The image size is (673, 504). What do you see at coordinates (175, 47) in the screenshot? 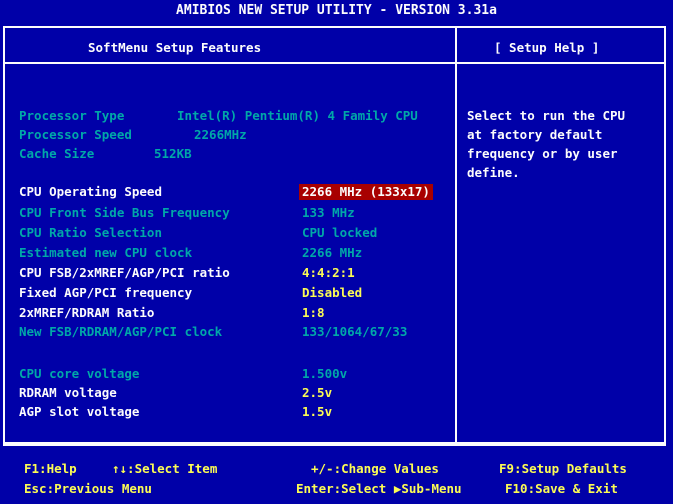
I see `panel-title: SoftMenu Setup Features` at bounding box center [175, 47].